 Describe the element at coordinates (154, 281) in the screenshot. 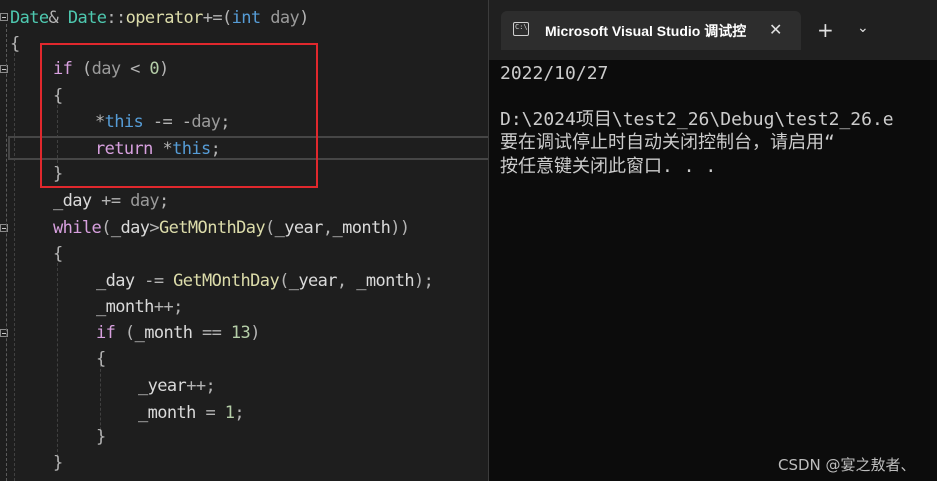

I see `code-token: -=` at that location.